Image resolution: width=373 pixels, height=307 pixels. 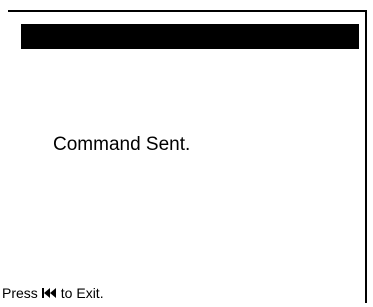 I want to click on status-message: Command Sent., so click(x=122, y=144).